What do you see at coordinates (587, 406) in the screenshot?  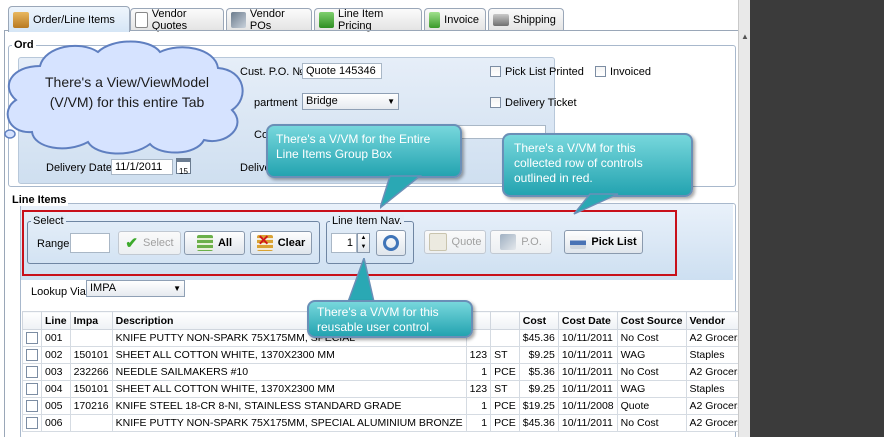 I see `table-cell: 10/11/2008` at bounding box center [587, 406].